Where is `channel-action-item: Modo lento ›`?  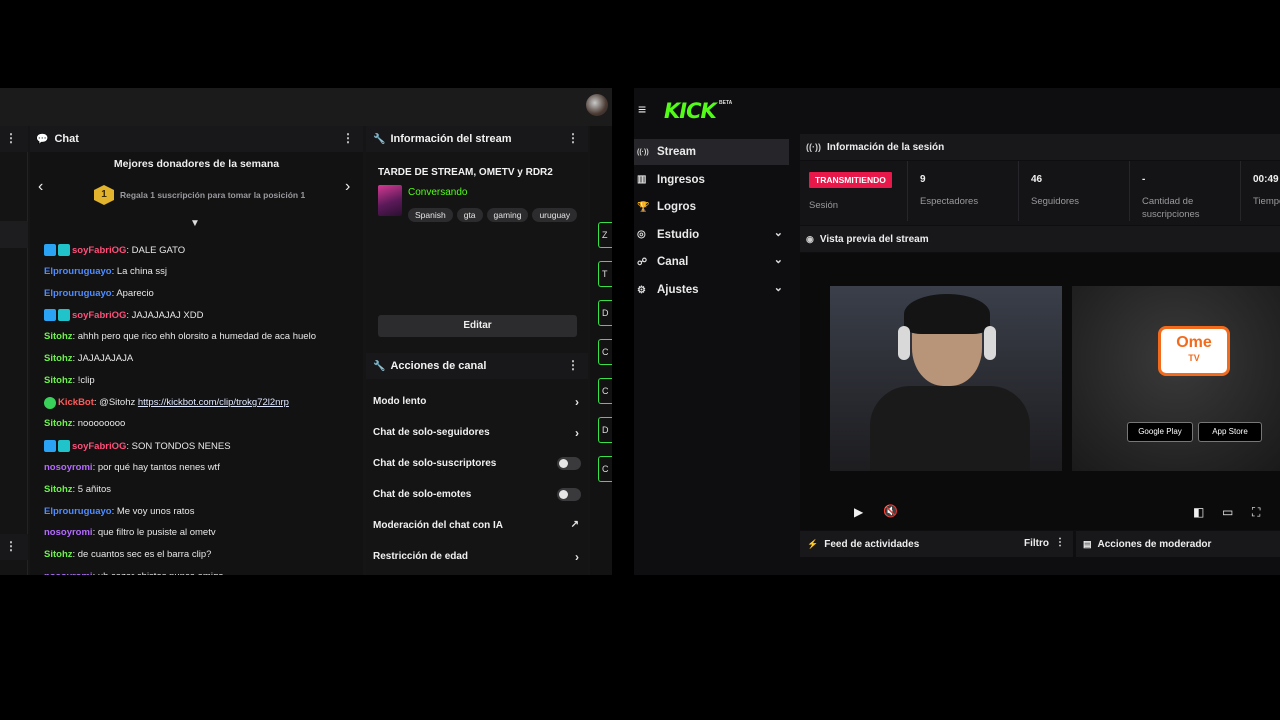
channel-action-item: Modo lento › is located at coordinates (478, 402).